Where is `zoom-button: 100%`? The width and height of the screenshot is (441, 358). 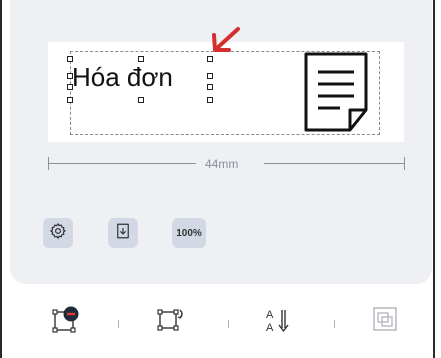 zoom-button: 100% is located at coordinates (189, 233).